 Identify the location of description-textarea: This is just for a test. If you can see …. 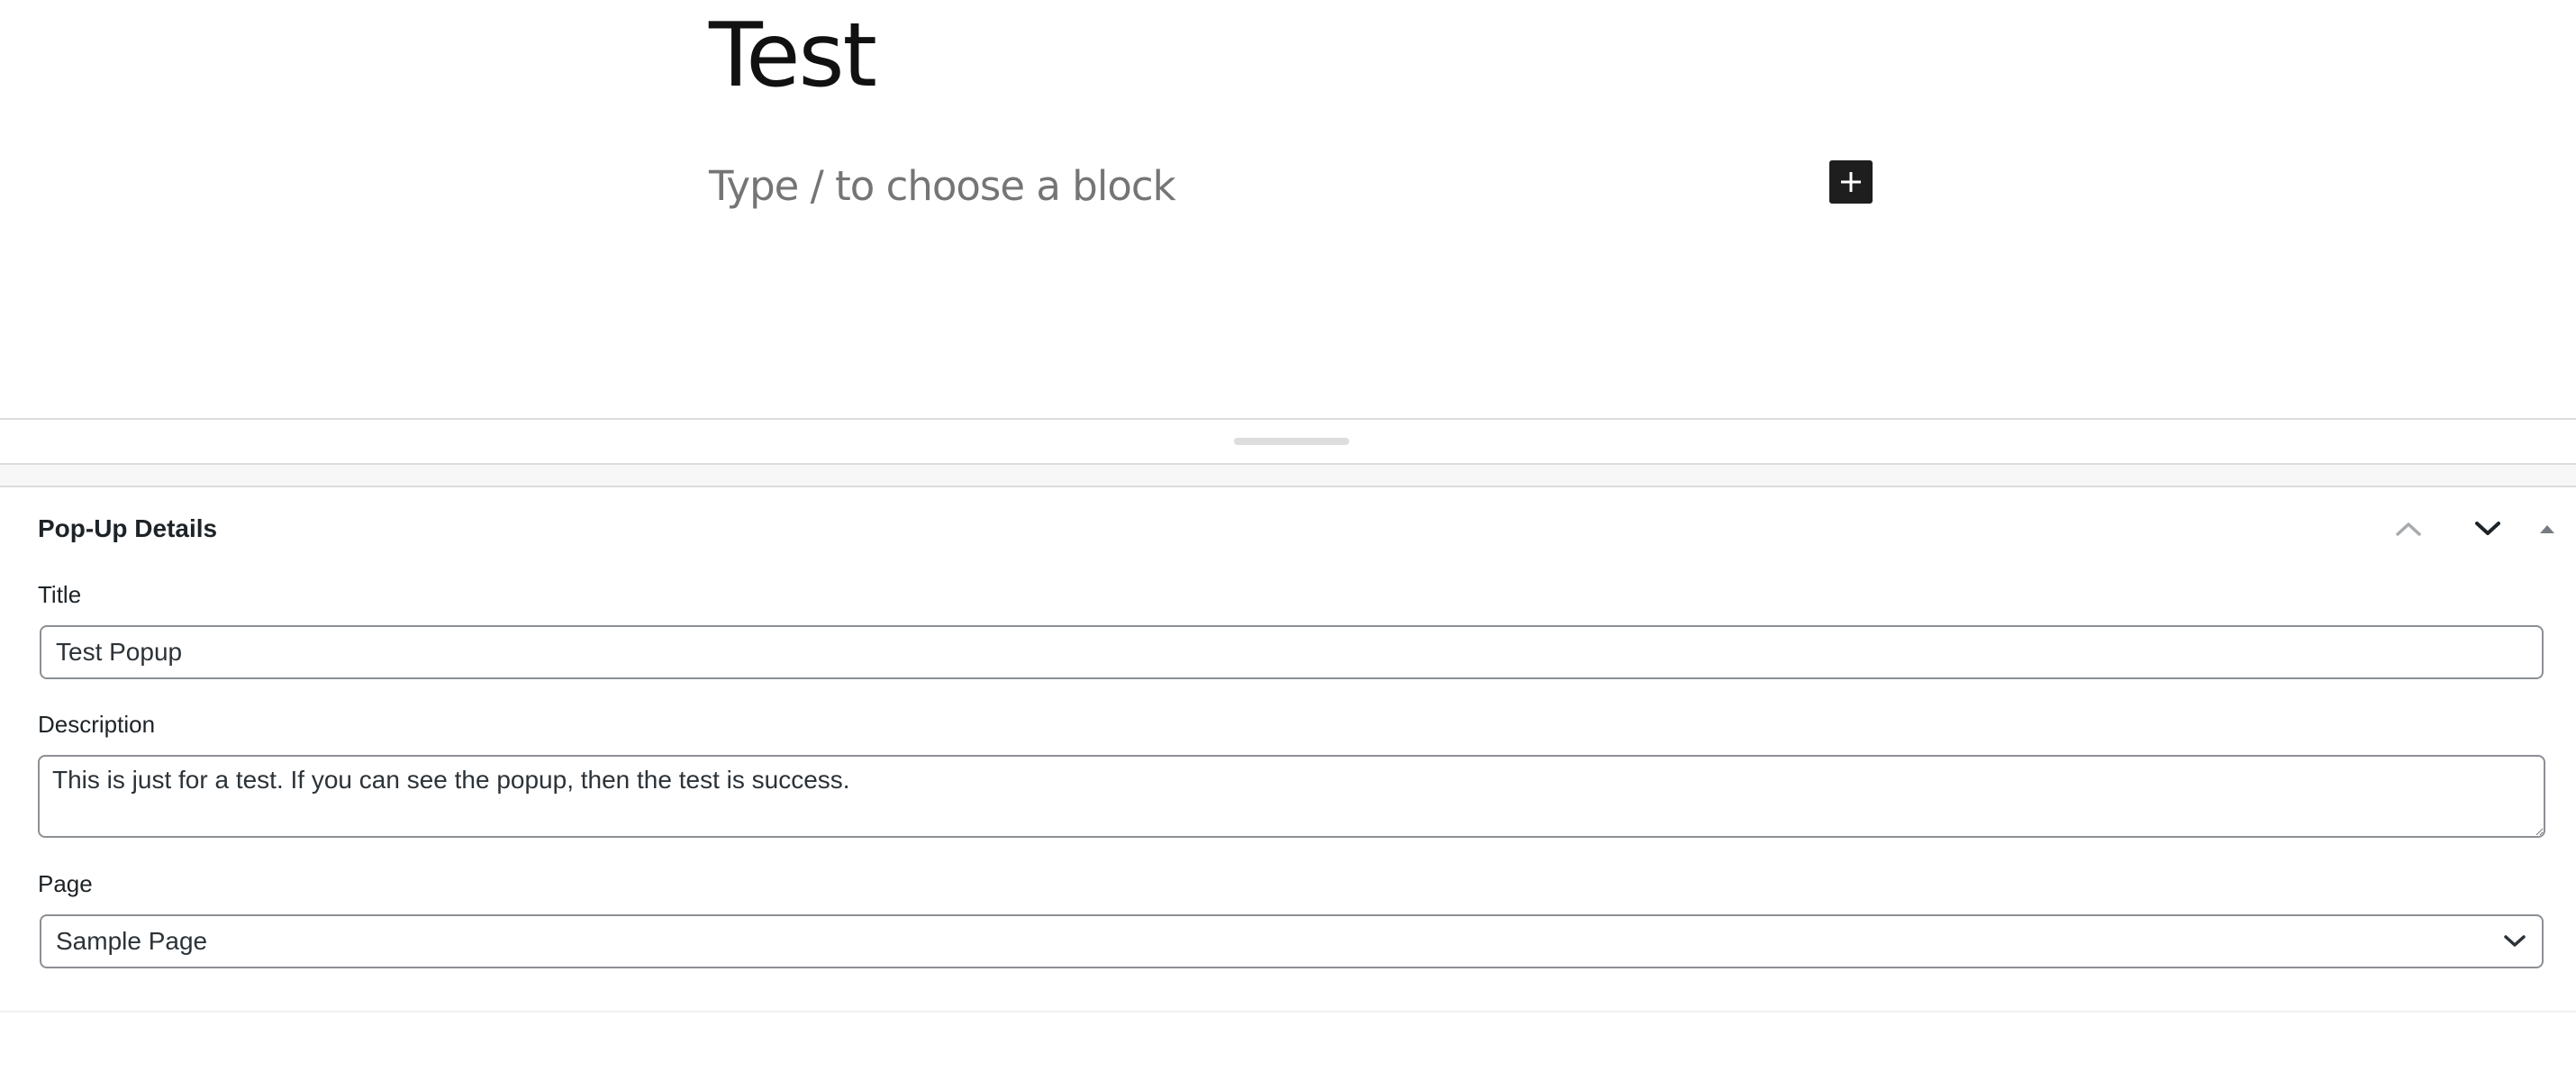
(1291, 796).